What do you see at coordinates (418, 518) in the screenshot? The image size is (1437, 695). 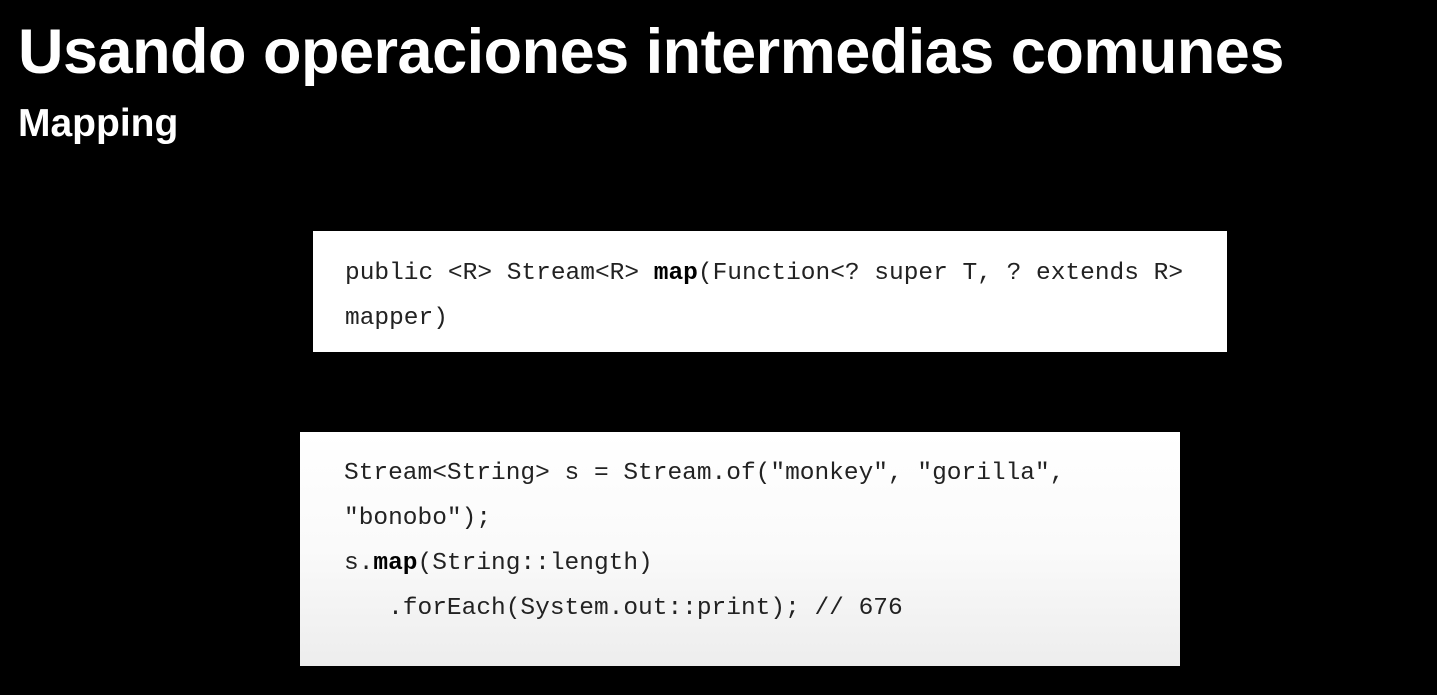 I see `code-text: "bonobo");` at bounding box center [418, 518].